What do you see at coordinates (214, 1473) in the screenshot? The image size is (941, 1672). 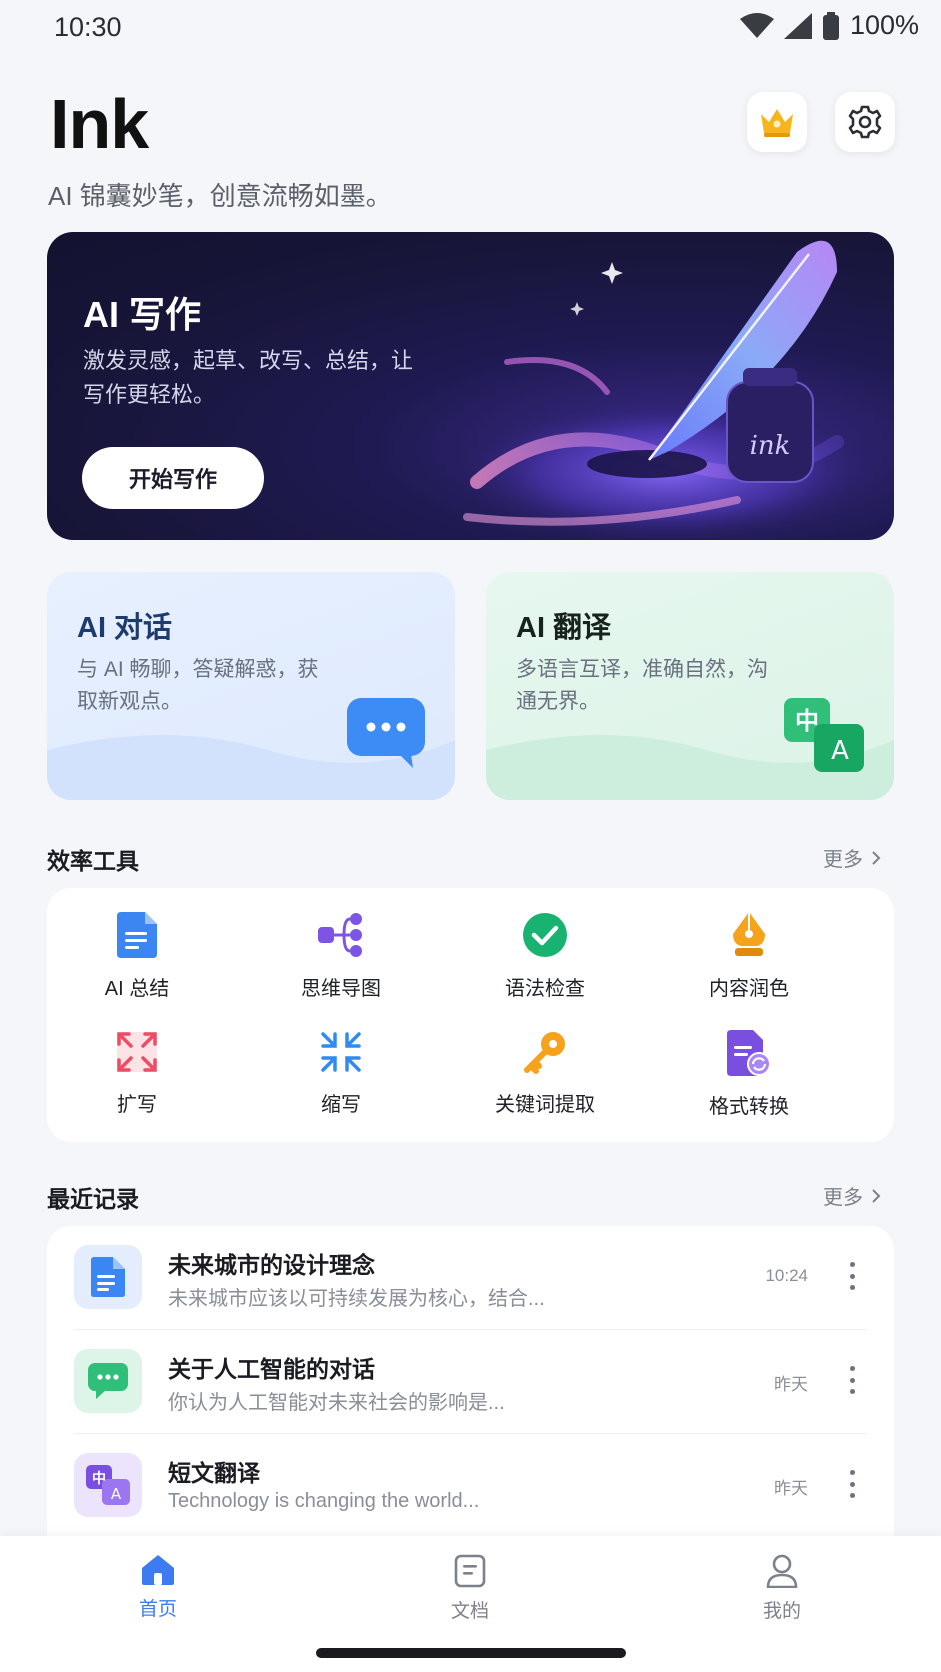 I see `item-title: 短文翻译` at bounding box center [214, 1473].